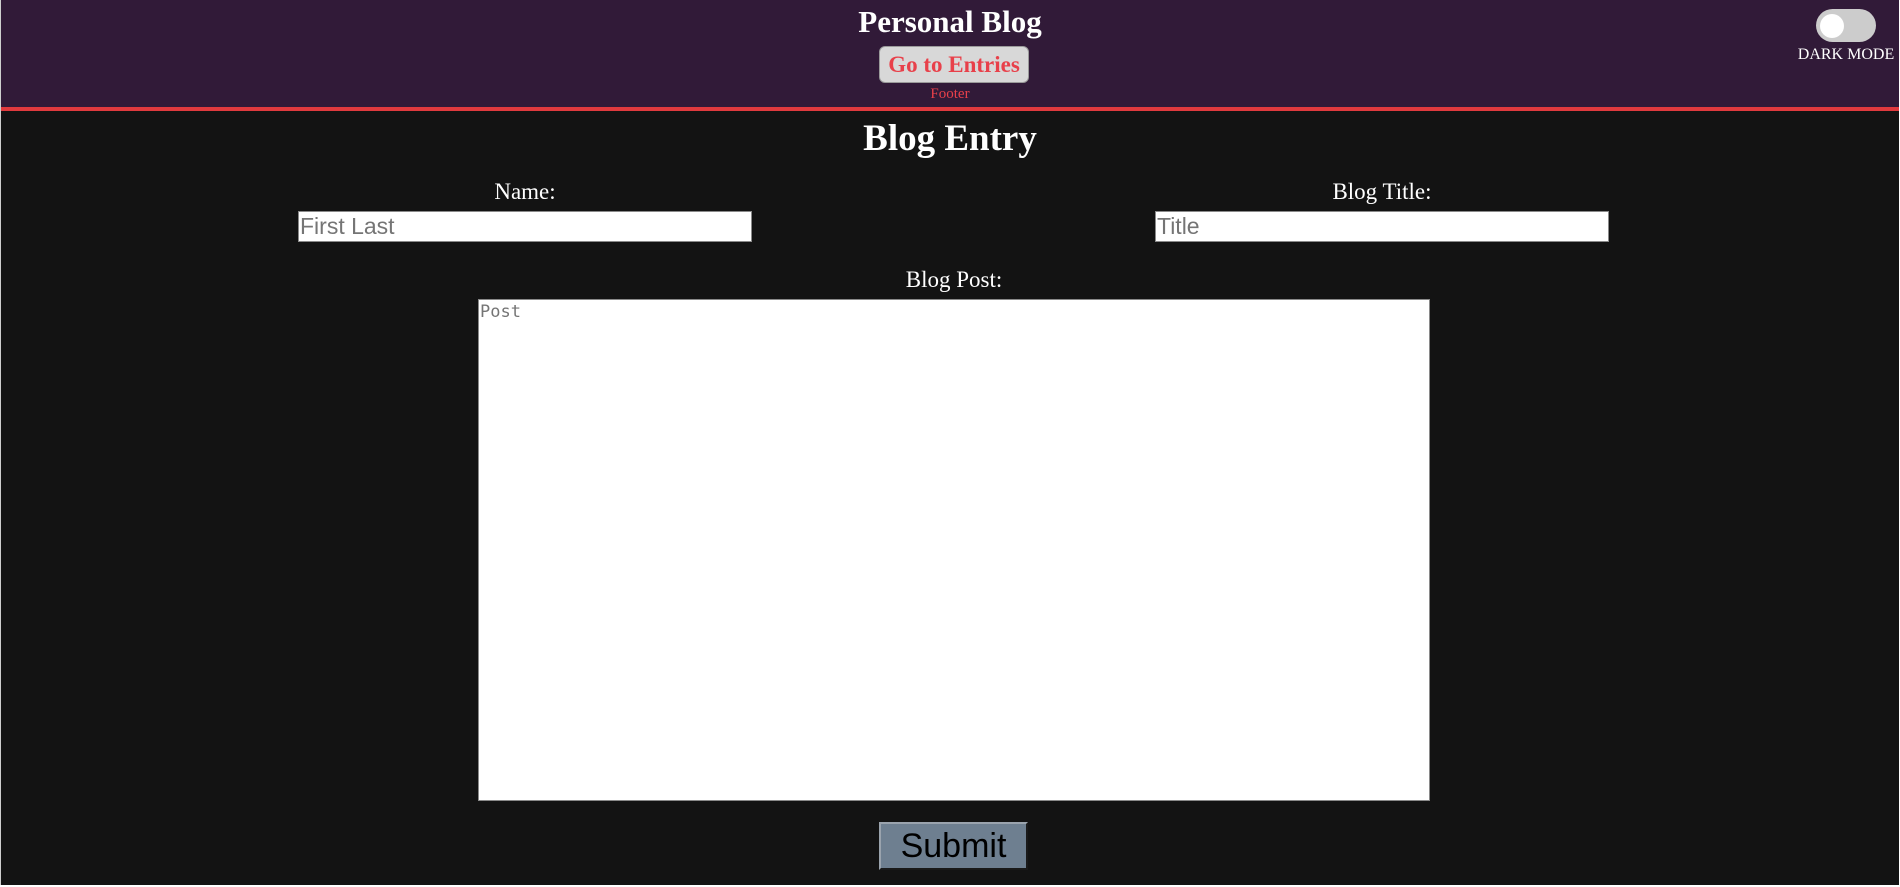 The image size is (1900, 887). What do you see at coordinates (525, 191) in the screenshot?
I see `name-label: Name:` at bounding box center [525, 191].